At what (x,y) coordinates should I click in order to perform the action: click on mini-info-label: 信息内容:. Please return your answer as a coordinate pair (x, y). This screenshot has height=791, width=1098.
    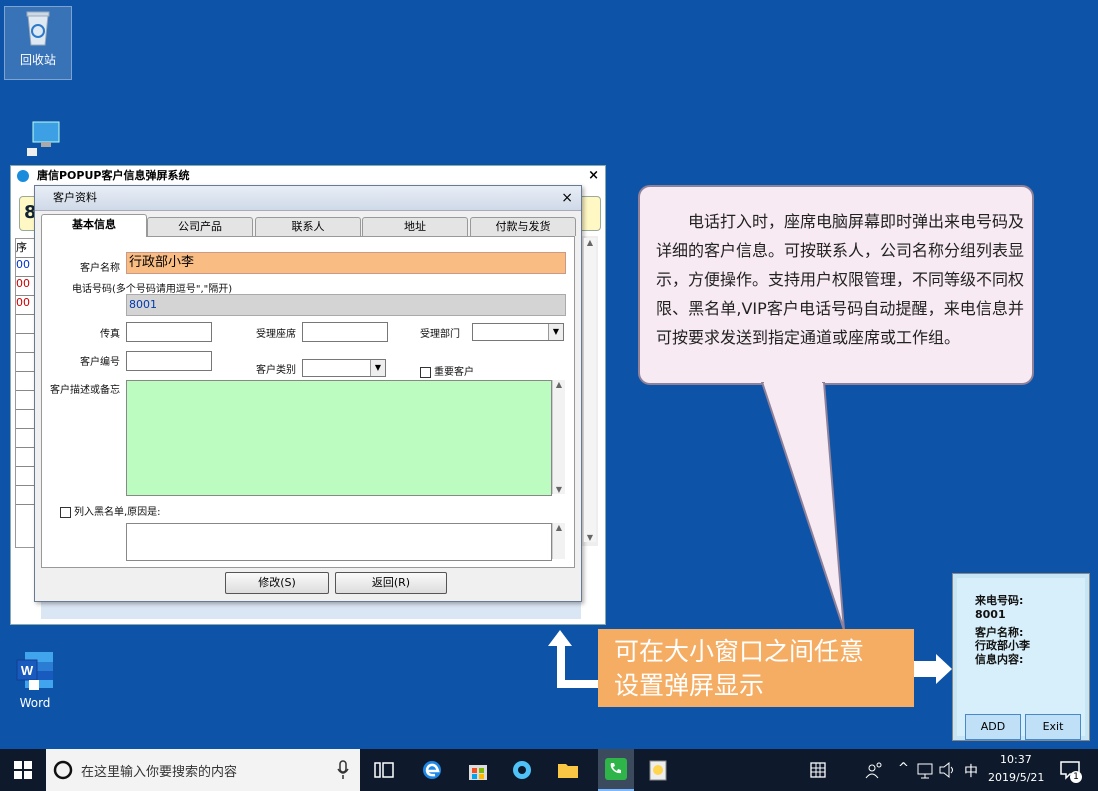
    Looking at the image, I should click on (999, 659).